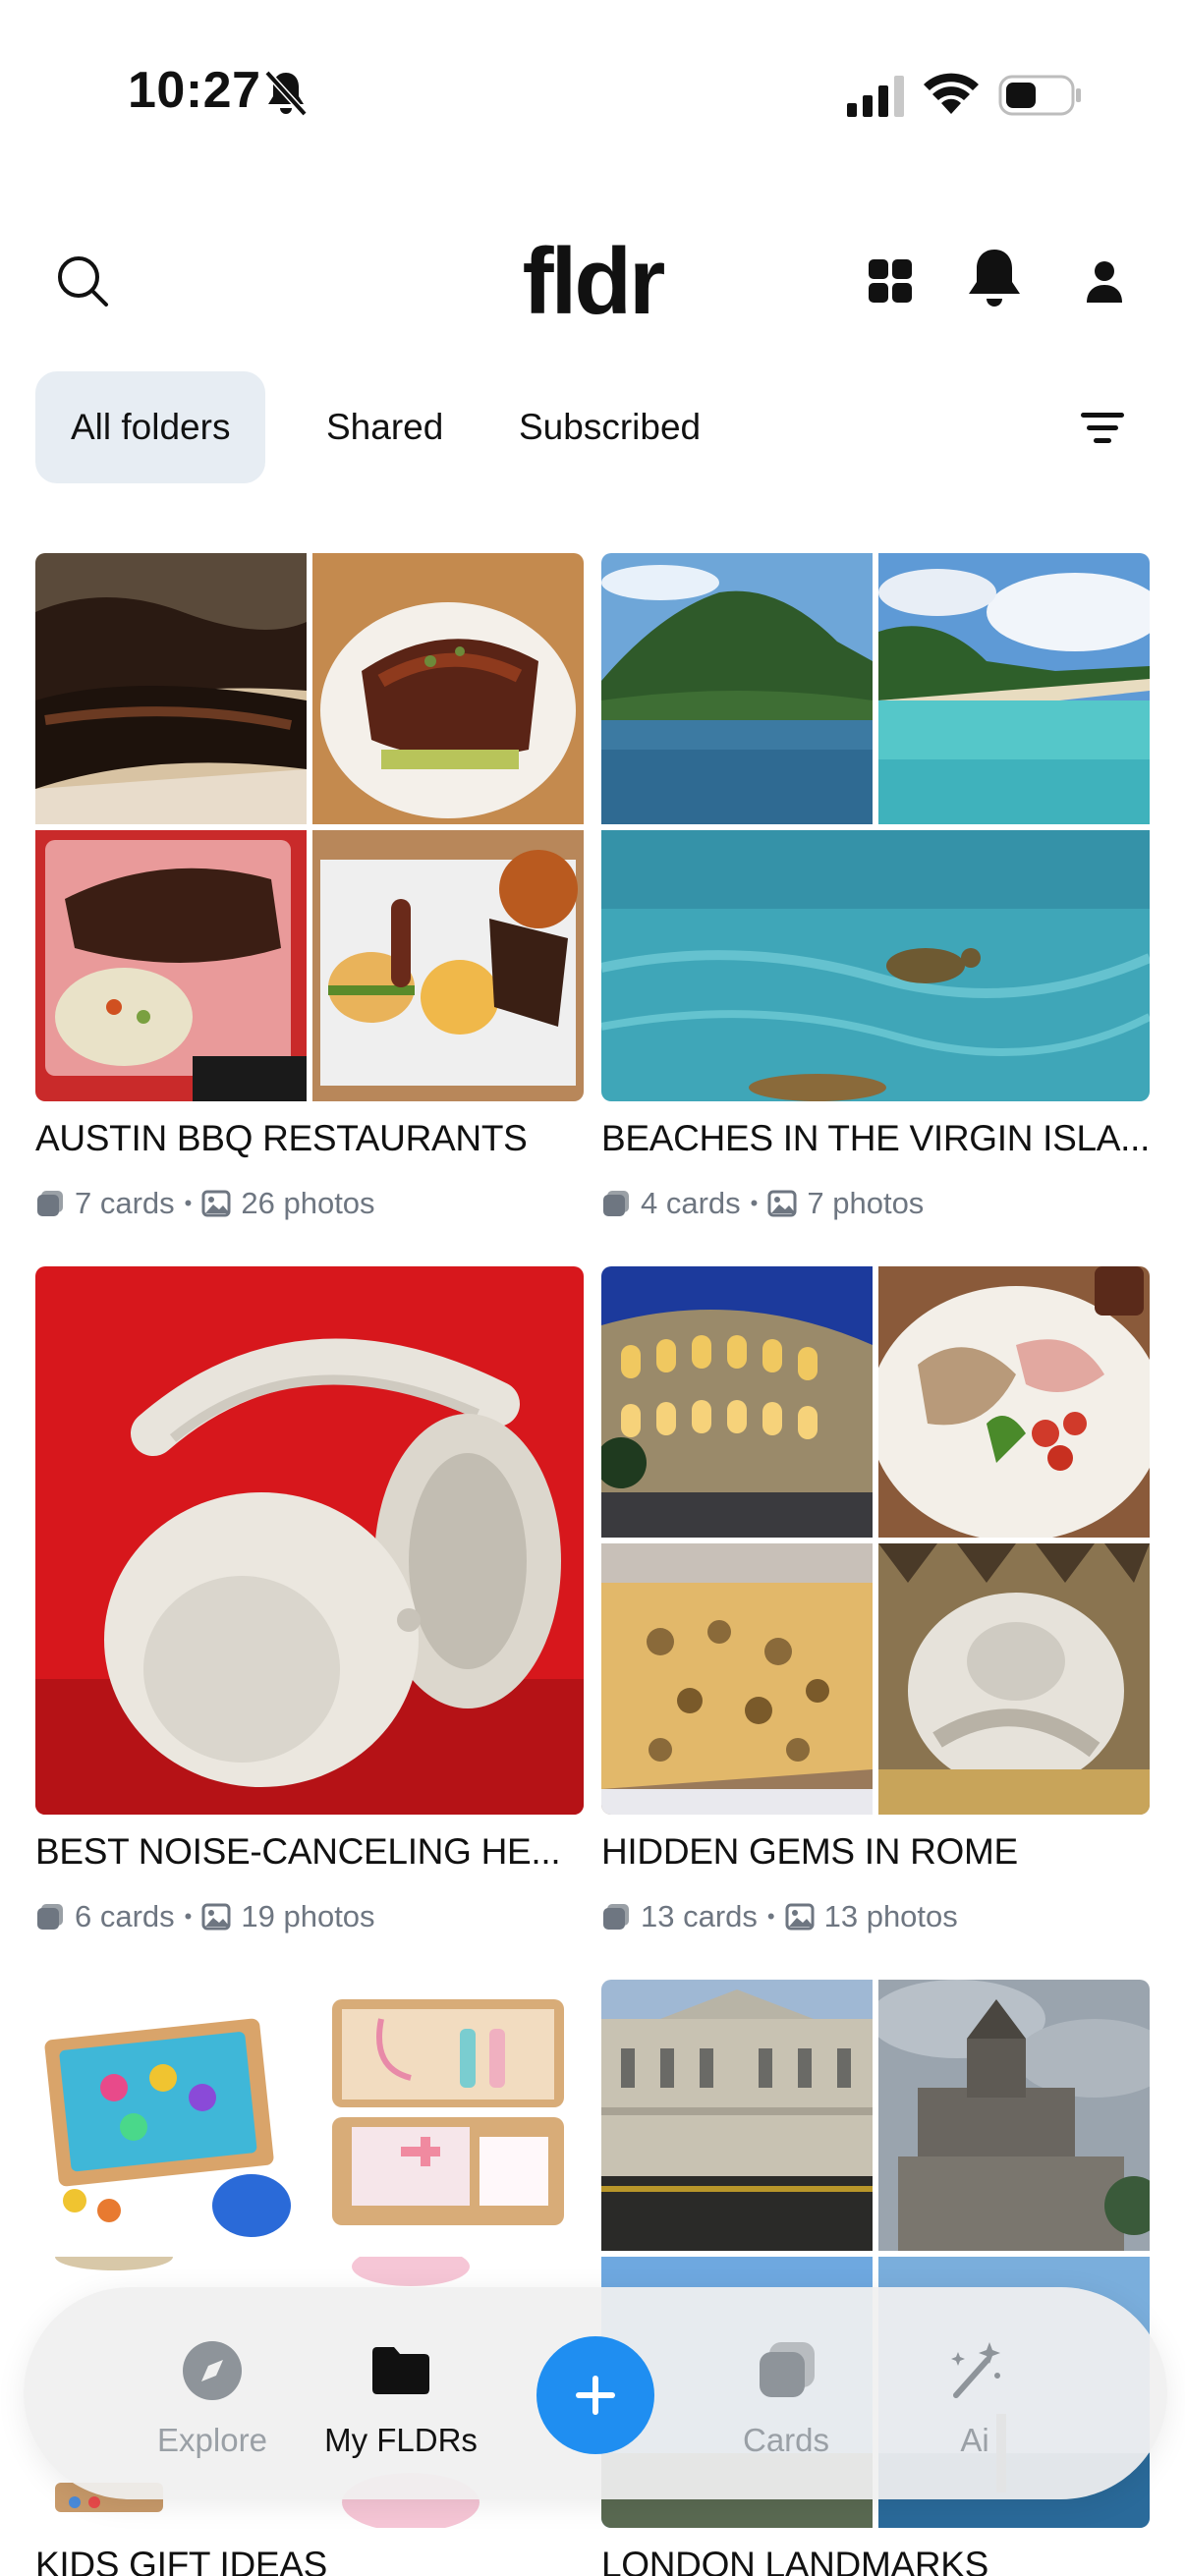 The height and width of the screenshot is (2576, 1185). Describe the element at coordinates (195, 90) in the screenshot. I see `status-time: 10:27` at that location.